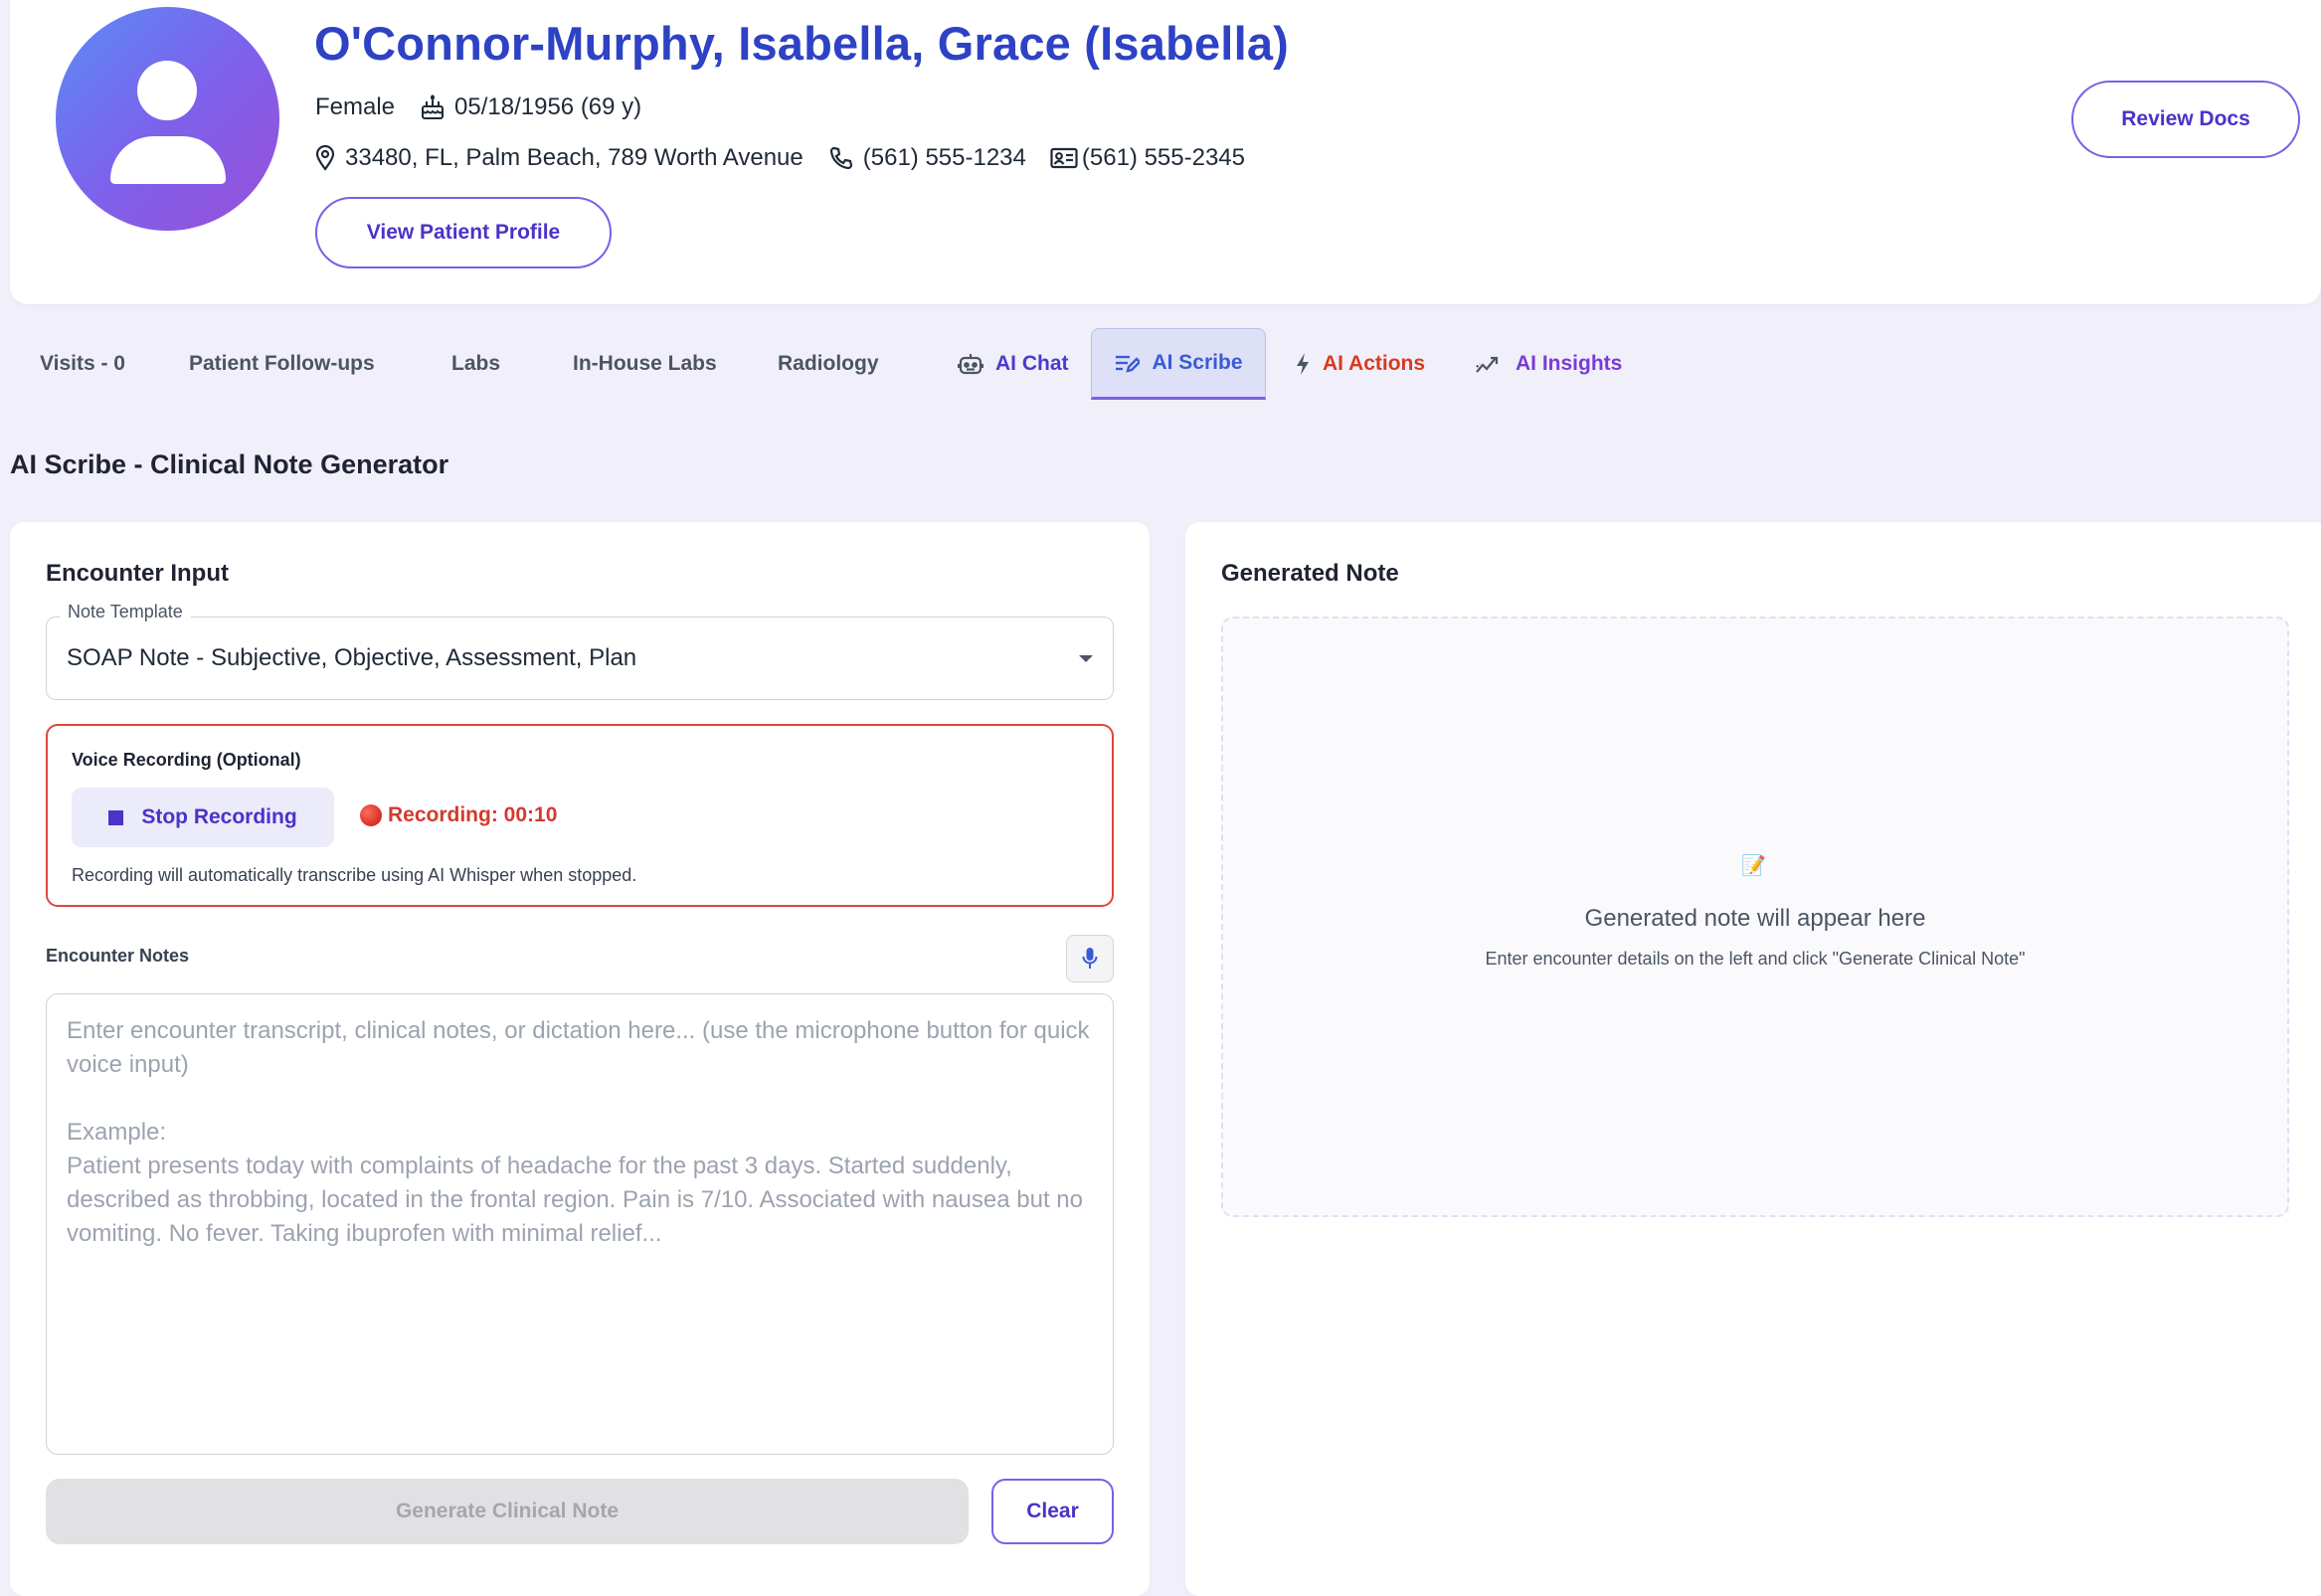 This screenshot has width=2321, height=1596. I want to click on tab-label: Visits - 0, so click(82, 364).